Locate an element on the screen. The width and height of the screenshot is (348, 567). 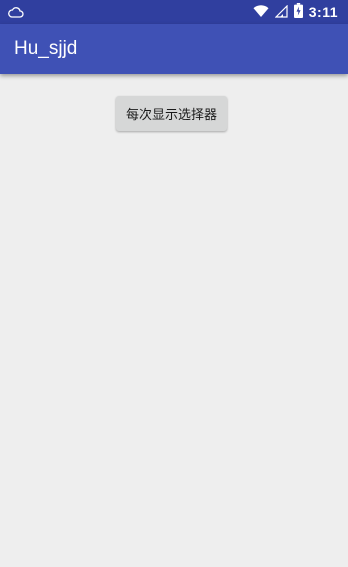
status-right: 3:11 is located at coordinates (295, 12).